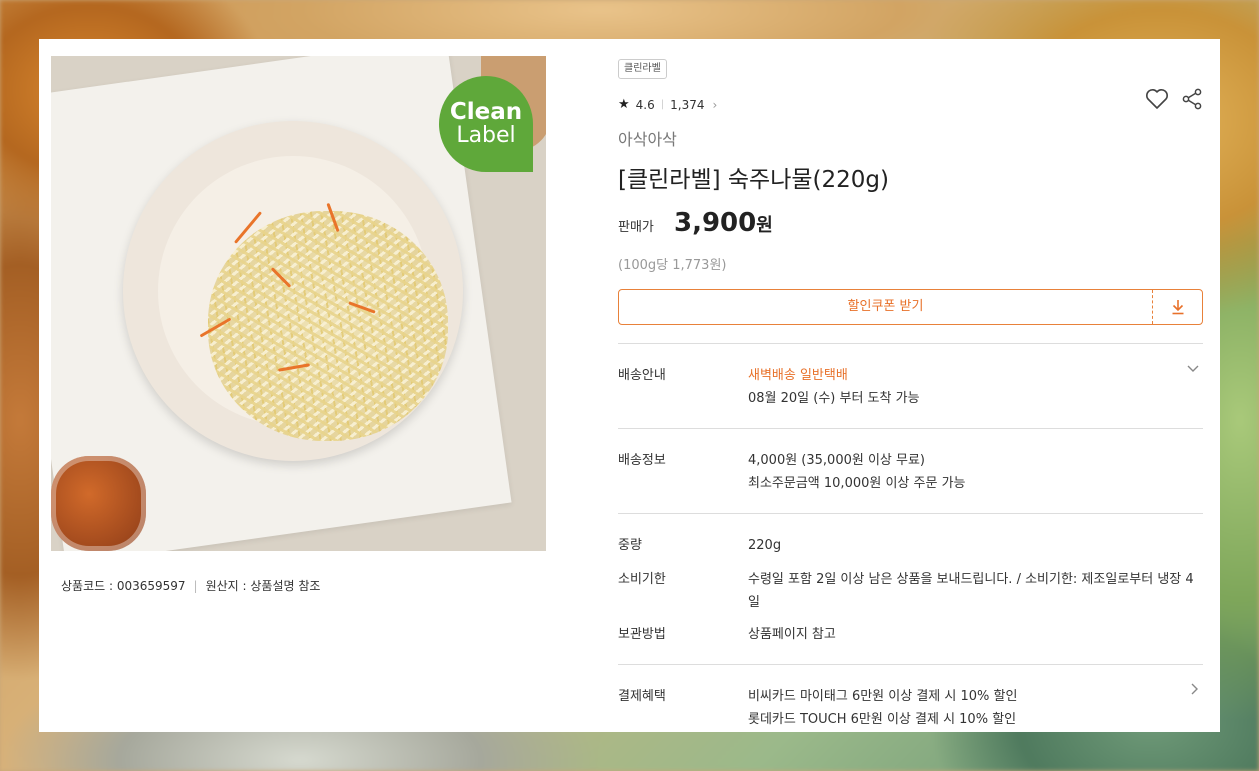 The height and width of the screenshot is (771, 1259). Describe the element at coordinates (1195, 691) in the screenshot. I see `chevron-right-icon` at that location.